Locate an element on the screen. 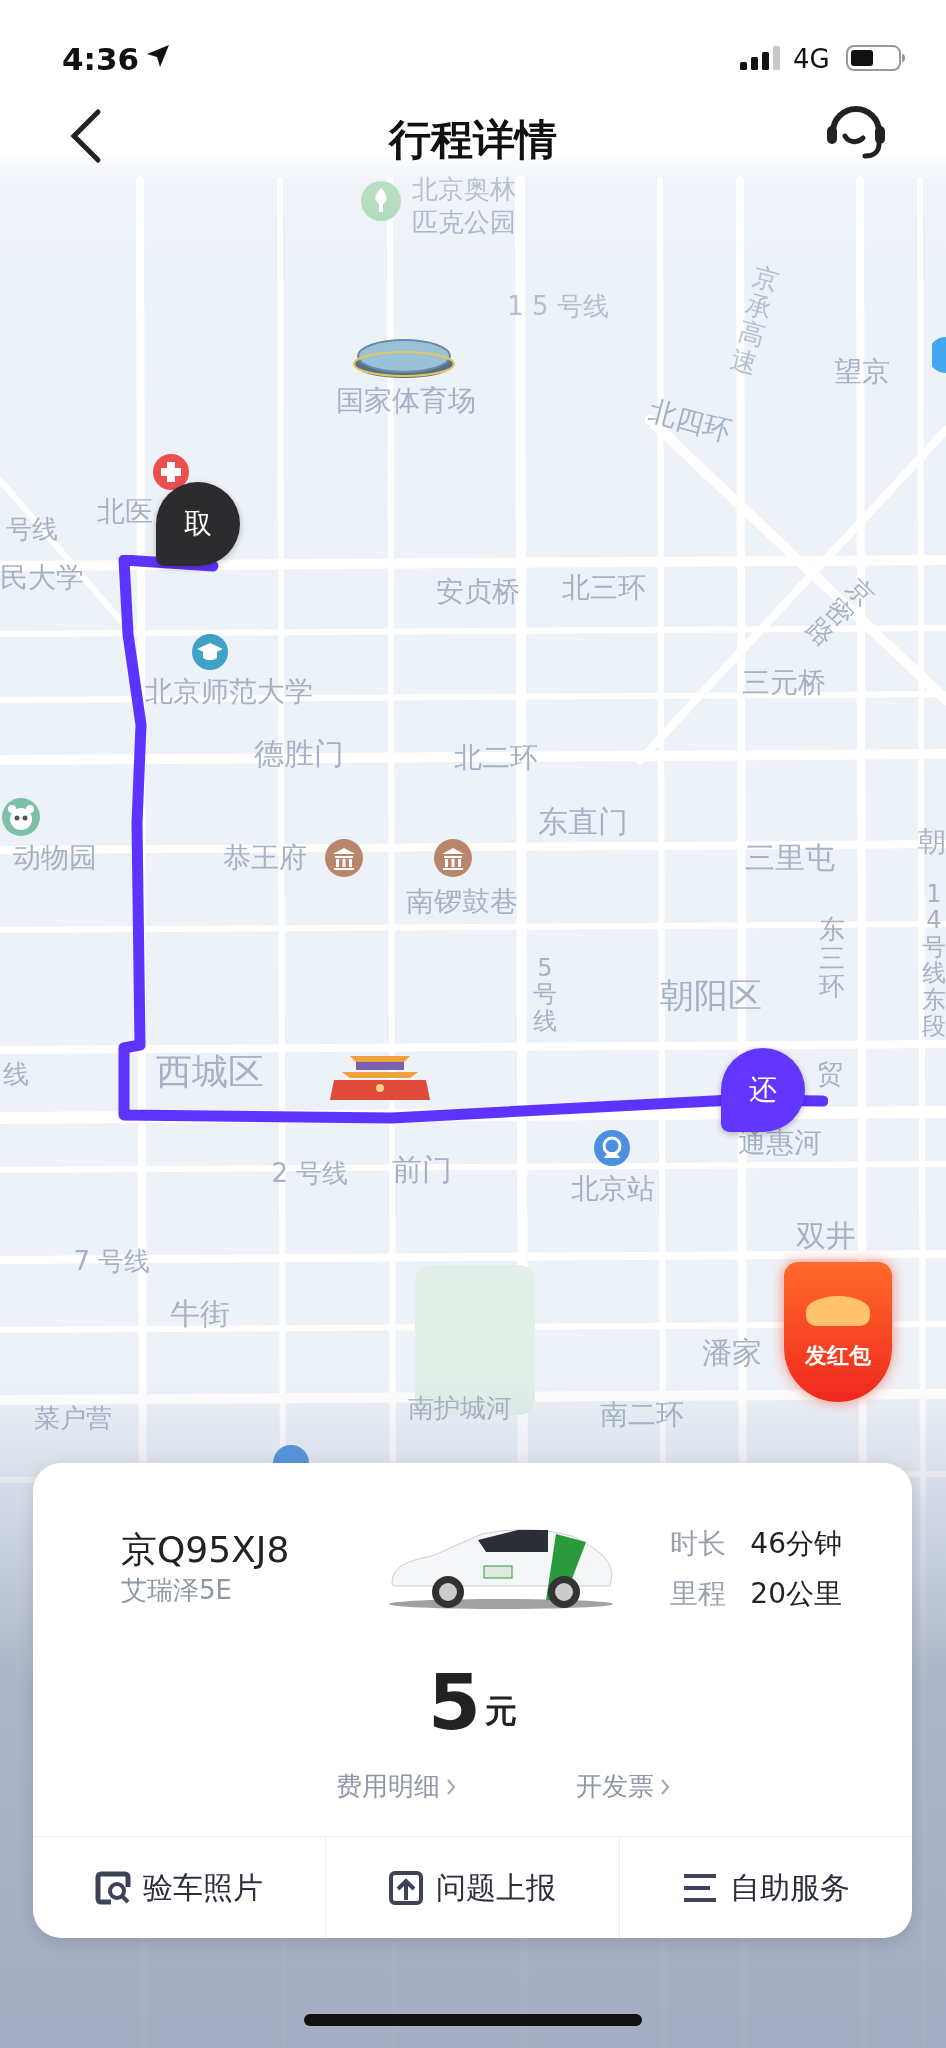  status-time: 4:36 is located at coordinates (101, 59).